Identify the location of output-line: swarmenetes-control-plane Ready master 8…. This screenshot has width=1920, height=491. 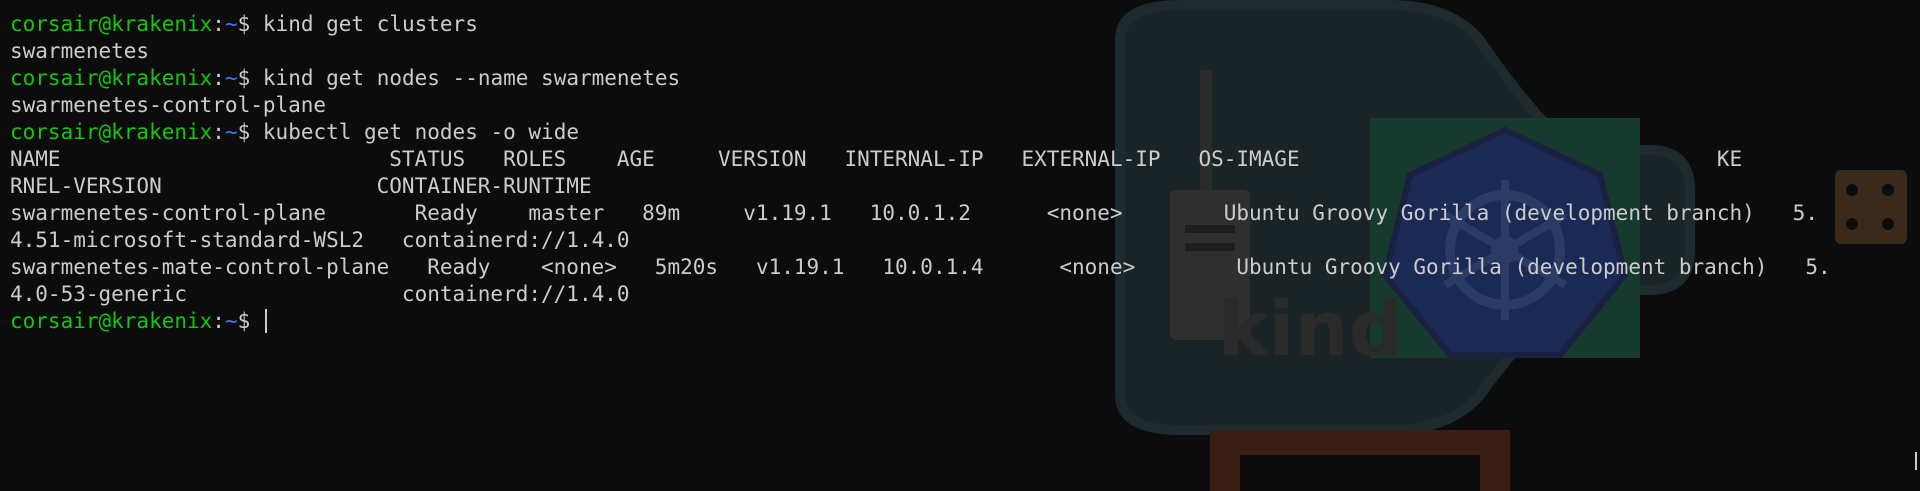
(914, 213).